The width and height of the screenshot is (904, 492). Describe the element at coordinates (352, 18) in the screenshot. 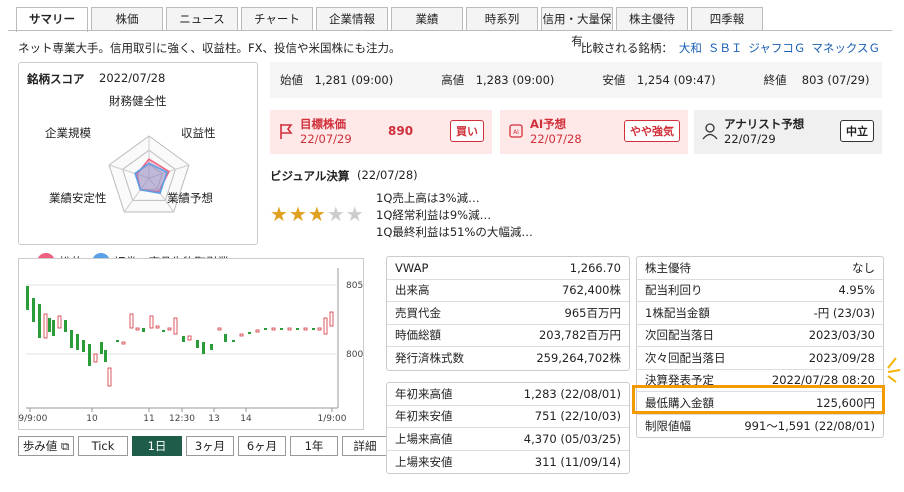

I see `tab-company: 企業情報` at that location.